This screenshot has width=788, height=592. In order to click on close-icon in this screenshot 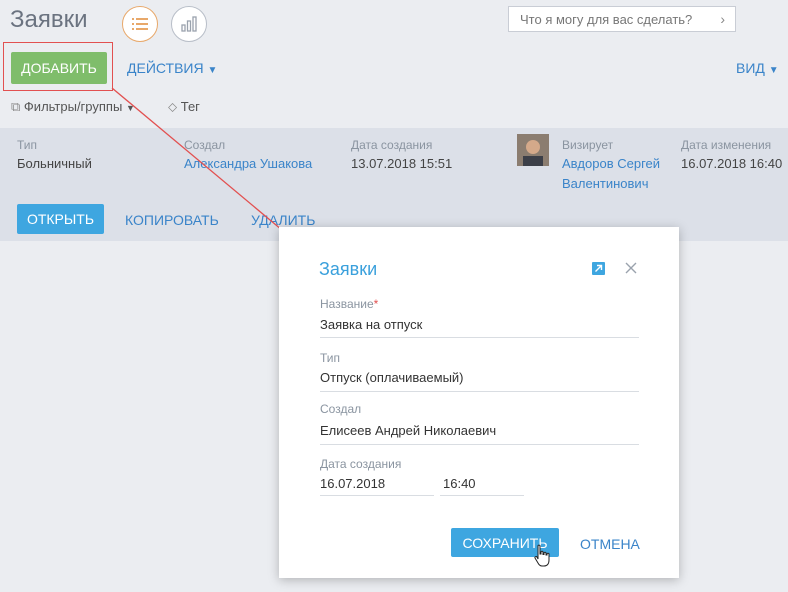, I will do `click(631, 268)`.